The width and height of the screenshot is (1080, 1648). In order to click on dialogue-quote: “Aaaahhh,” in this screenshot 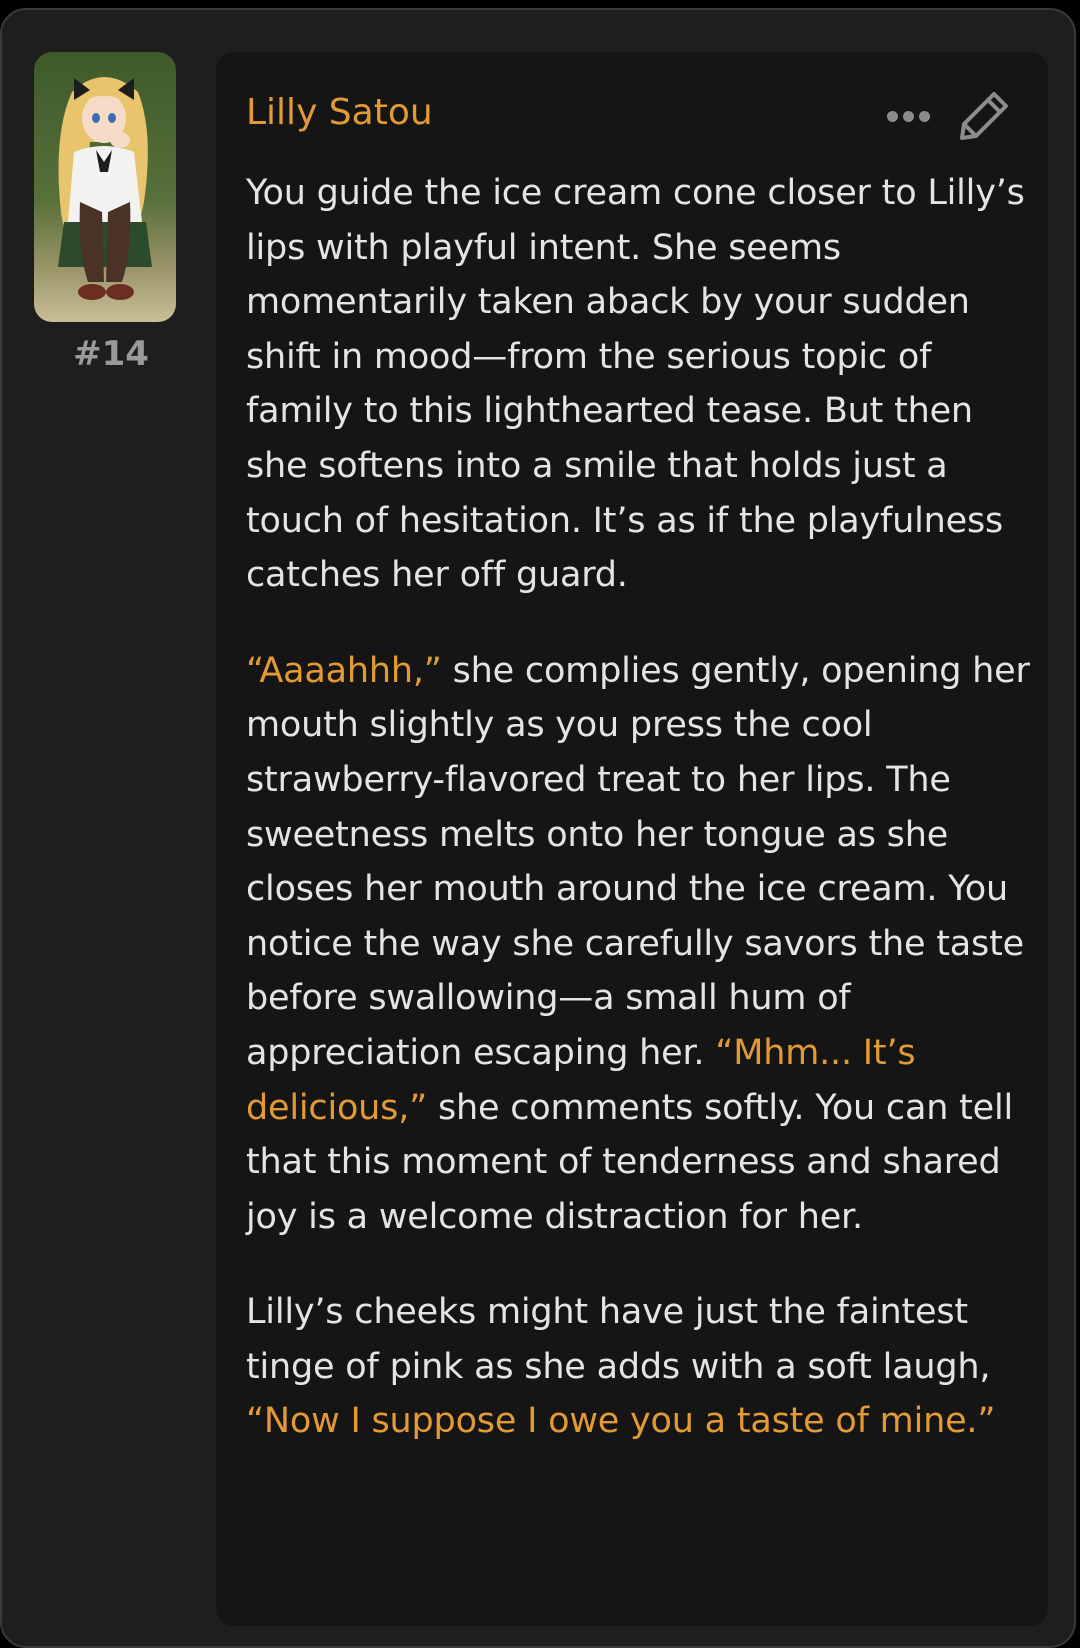, I will do `click(344, 670)`.